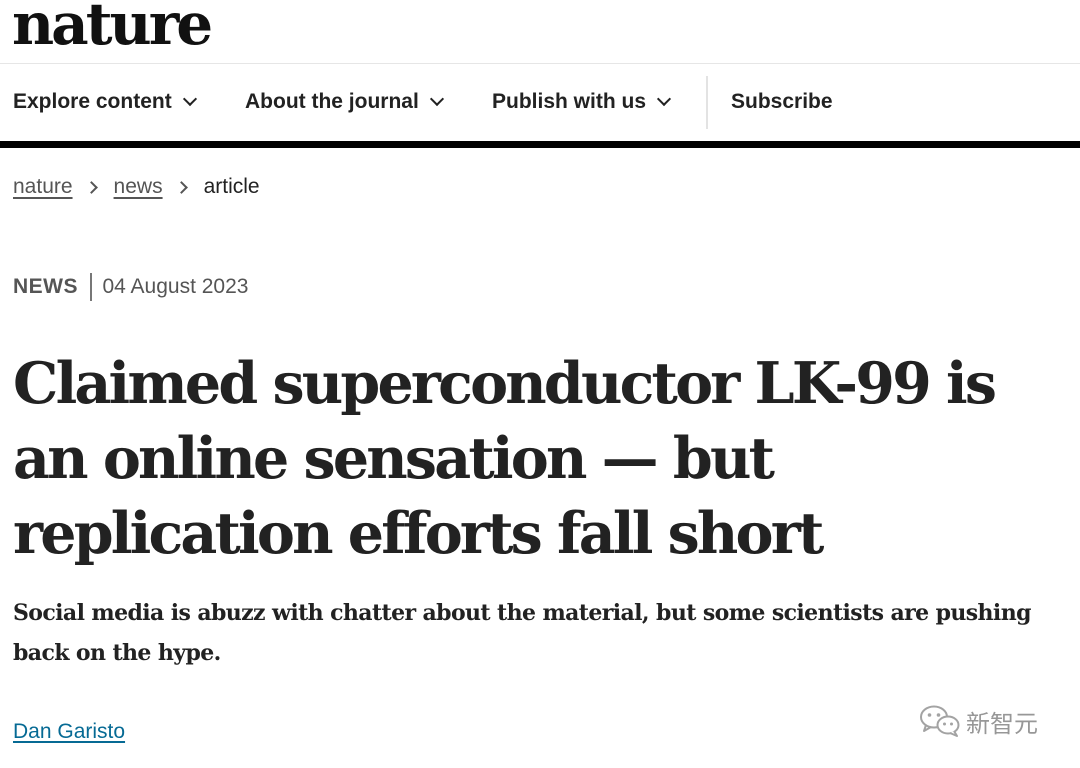 Image resolution: width=1080 pixels, height=768 pixels. What do you see at coordinates (707, 102) in the screenshot?
I see `nav-divider` at bounding box center [707, 102].